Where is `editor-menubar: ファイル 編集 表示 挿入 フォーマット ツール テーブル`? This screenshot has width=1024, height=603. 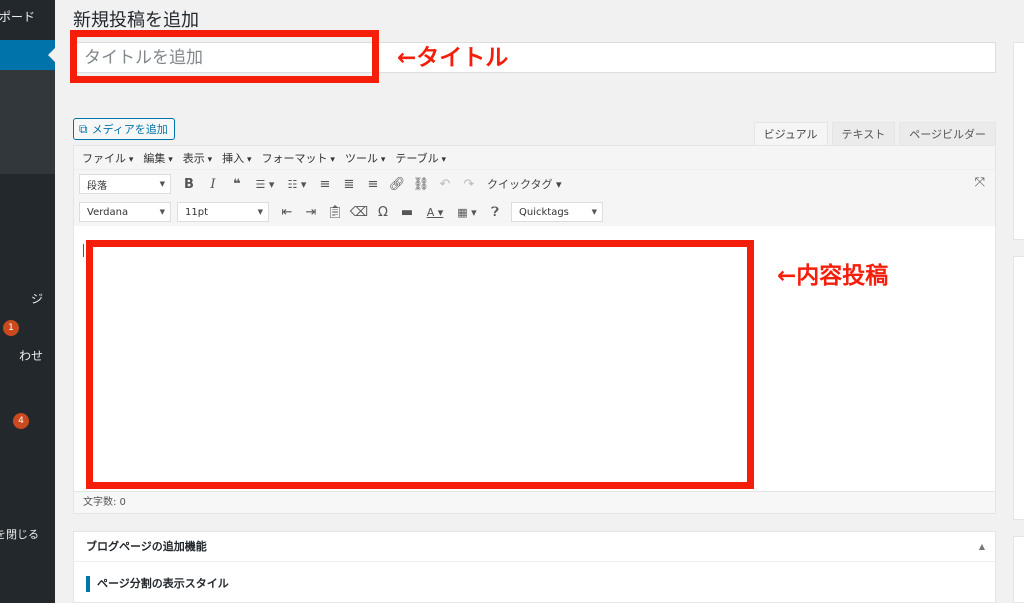
editor-menubar: ファイル 編集 表示 挿入 フォーマット ツール テーブル is located at coordinates (534, 158).